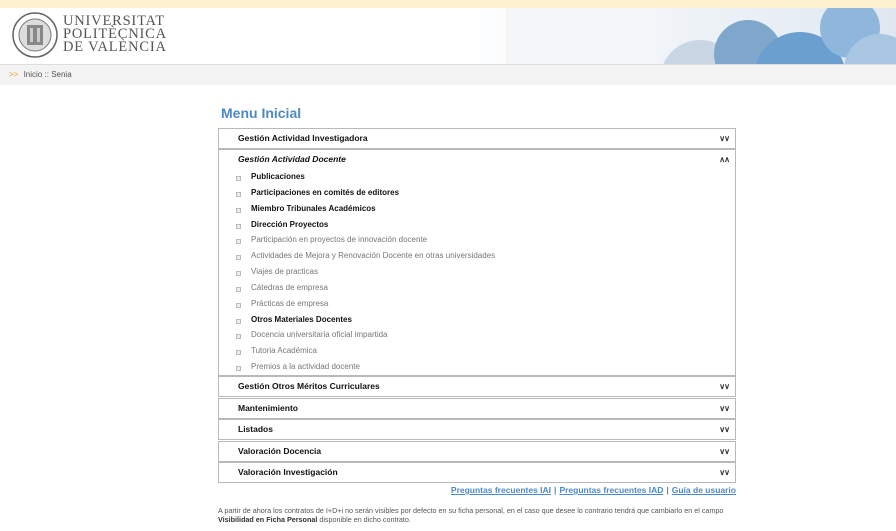  I want to click on submenu-item-premios: Premios a la actividad docente, so click(477, 367).